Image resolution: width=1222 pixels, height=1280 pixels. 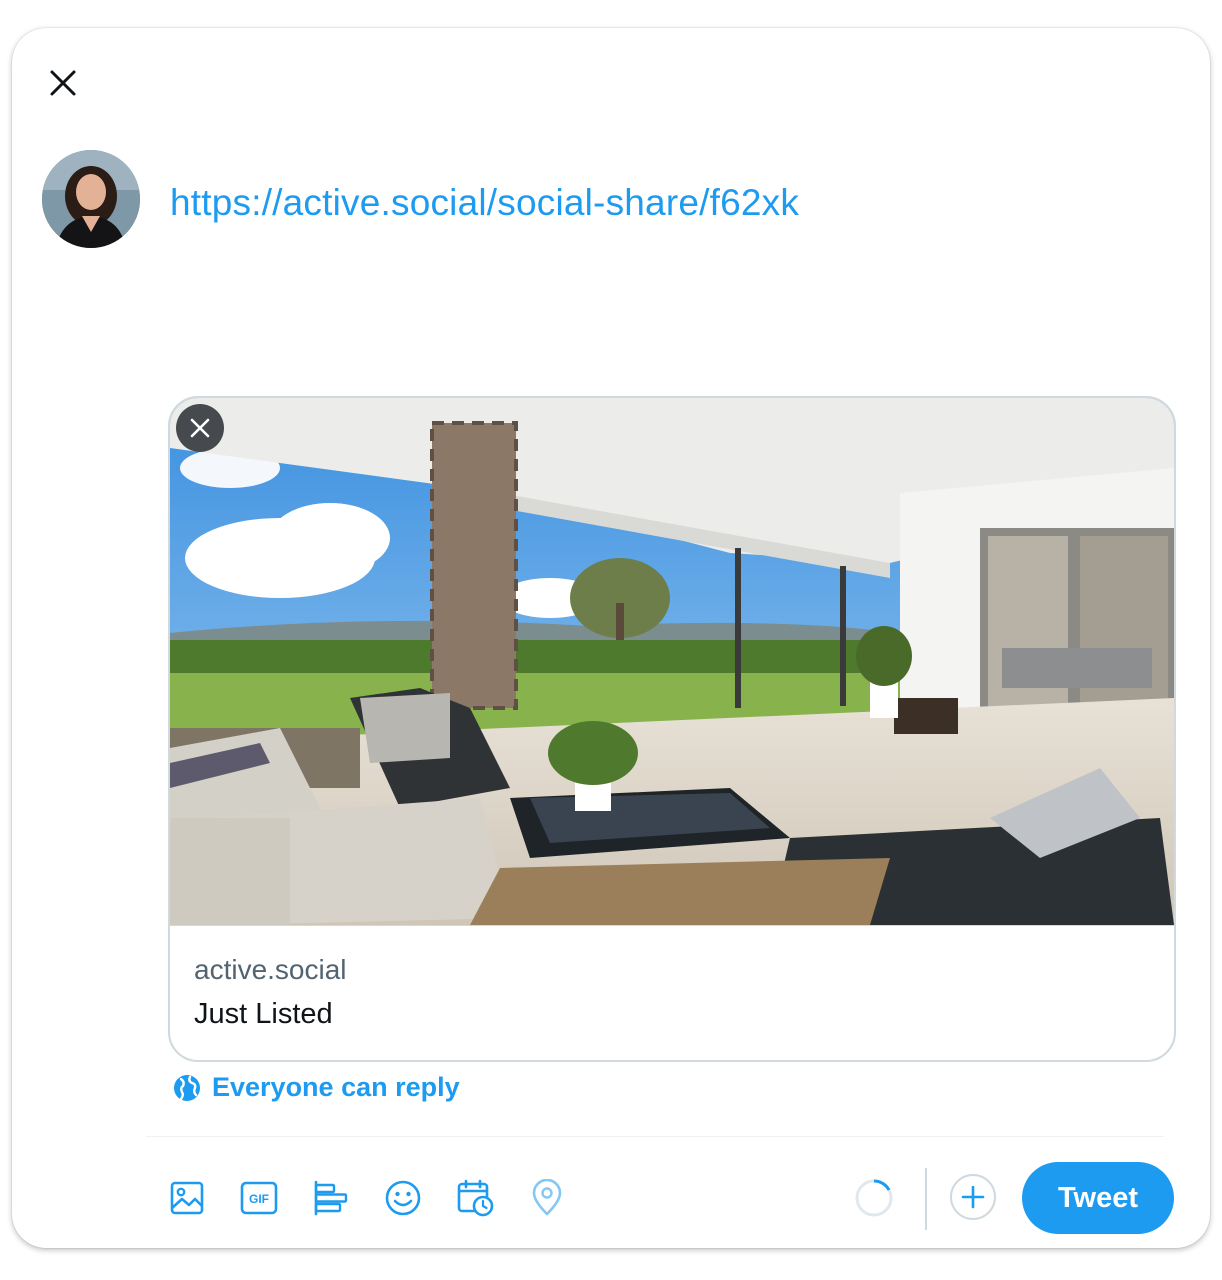 I want to click on tweet-text-input: https://active.social/social-share/f62xk, so click(x=484, y=203).